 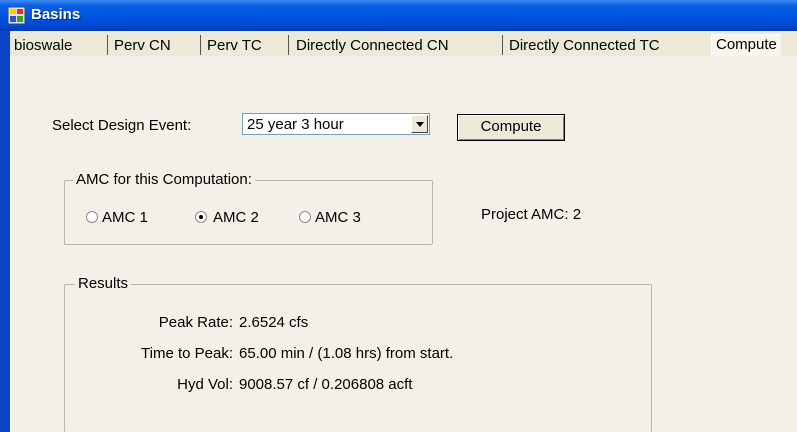 I want to click on radio-amc-3-label: AMC 3, so click(x=338, y=217).